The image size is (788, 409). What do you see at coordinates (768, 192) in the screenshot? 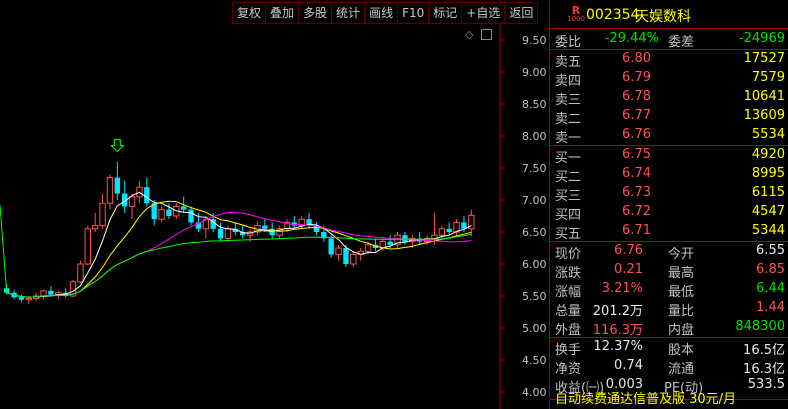
I see `bid-volume: 6115` at bounding box center [768, 192].